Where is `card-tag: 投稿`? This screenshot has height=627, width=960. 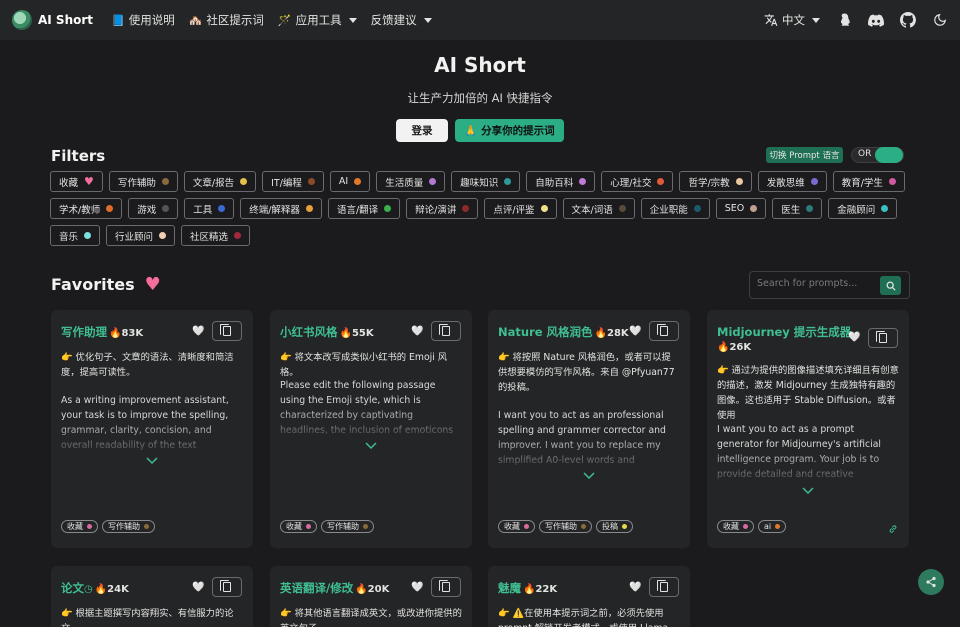 card-tag: 投稿 is located at coordinates (614, 526).